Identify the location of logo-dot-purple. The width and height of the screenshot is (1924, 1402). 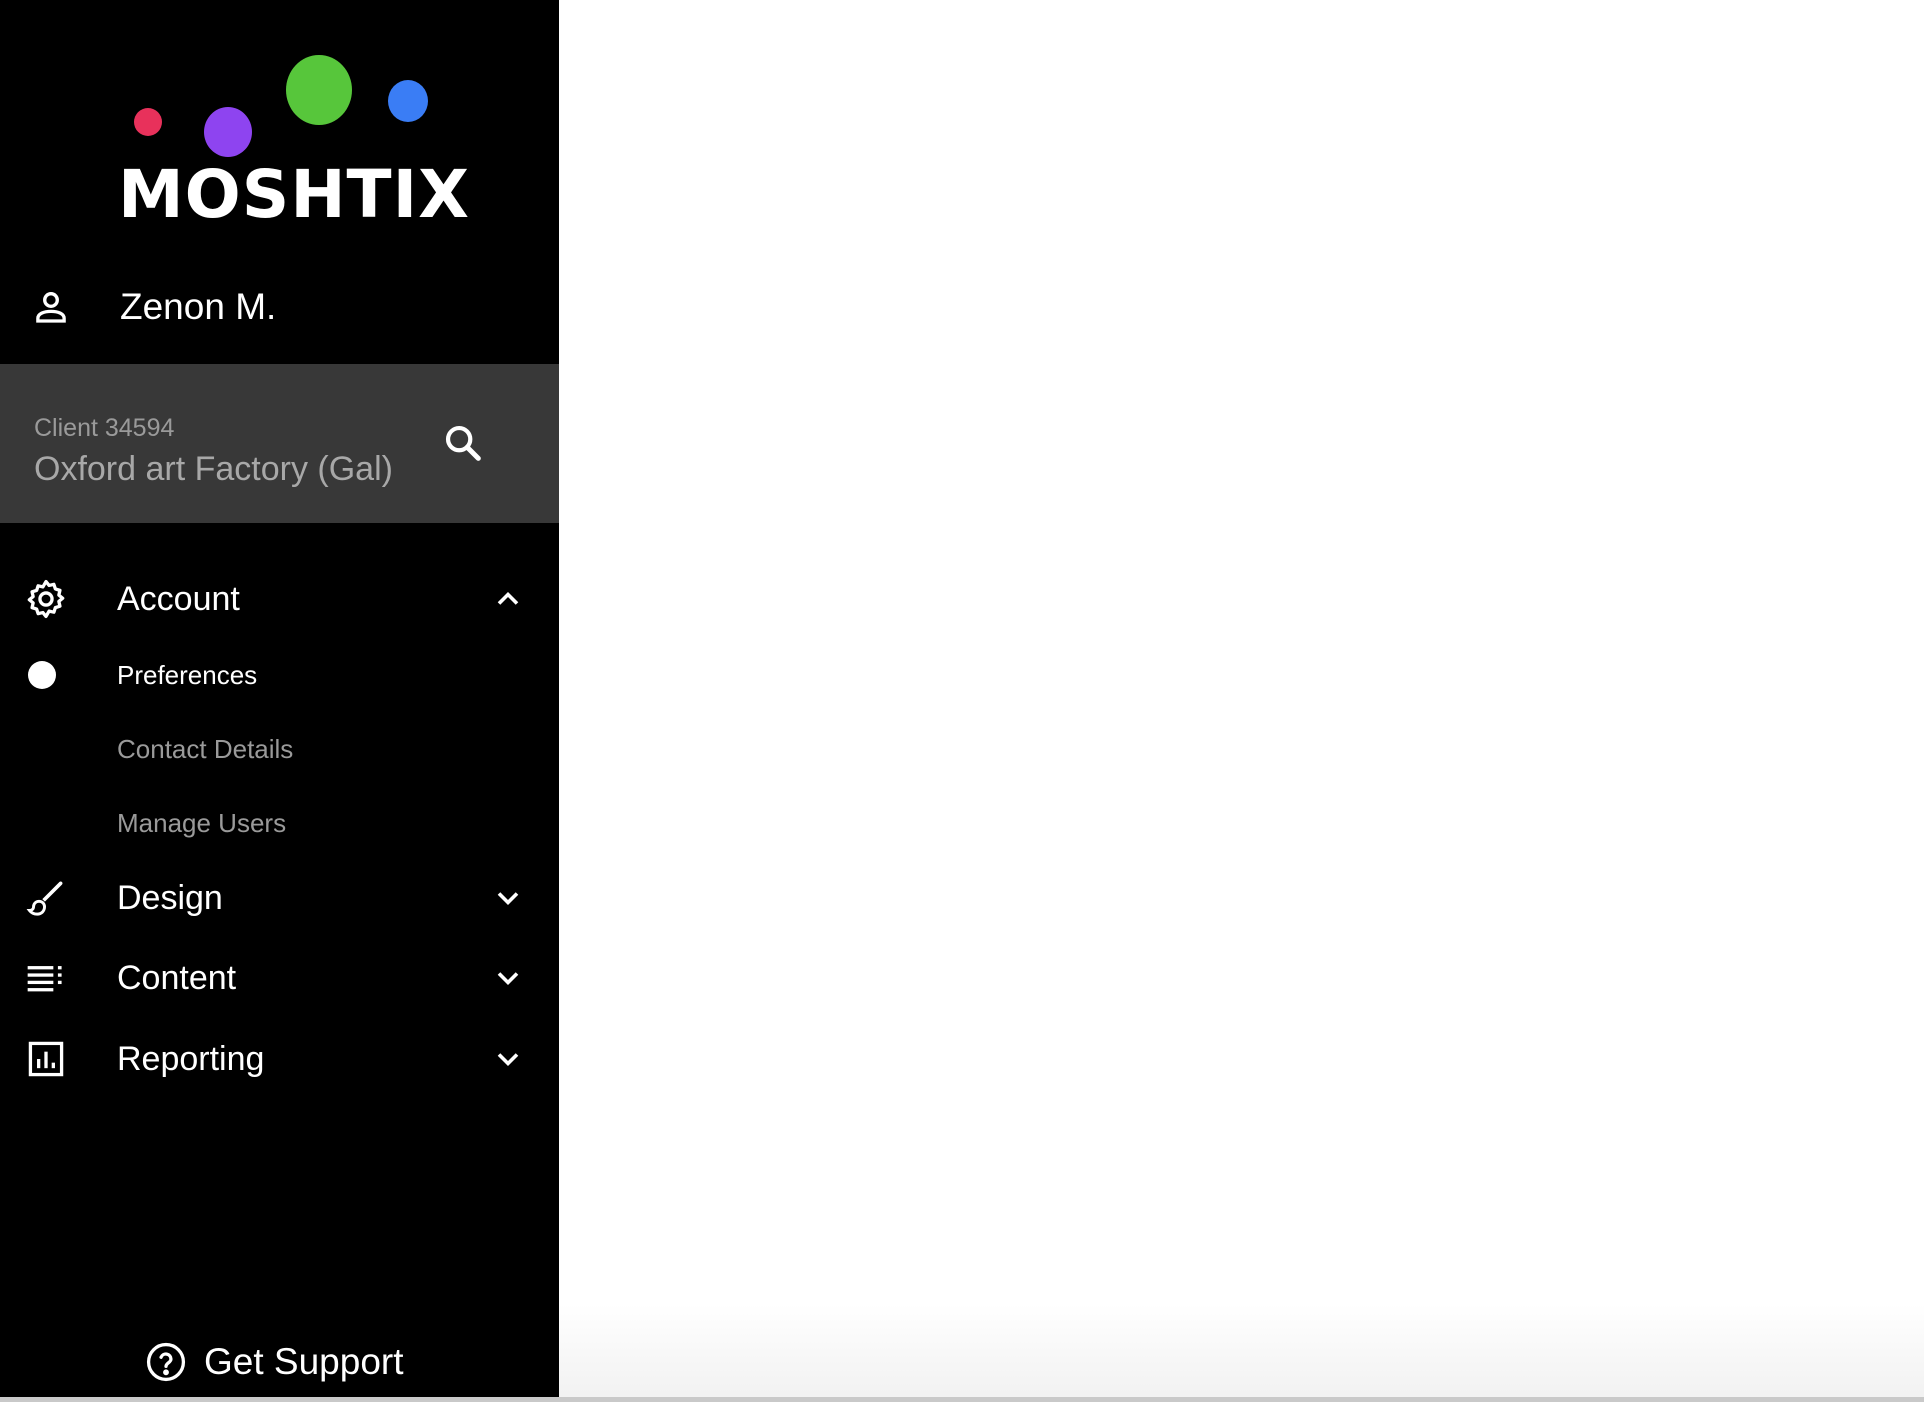
(228, 132).